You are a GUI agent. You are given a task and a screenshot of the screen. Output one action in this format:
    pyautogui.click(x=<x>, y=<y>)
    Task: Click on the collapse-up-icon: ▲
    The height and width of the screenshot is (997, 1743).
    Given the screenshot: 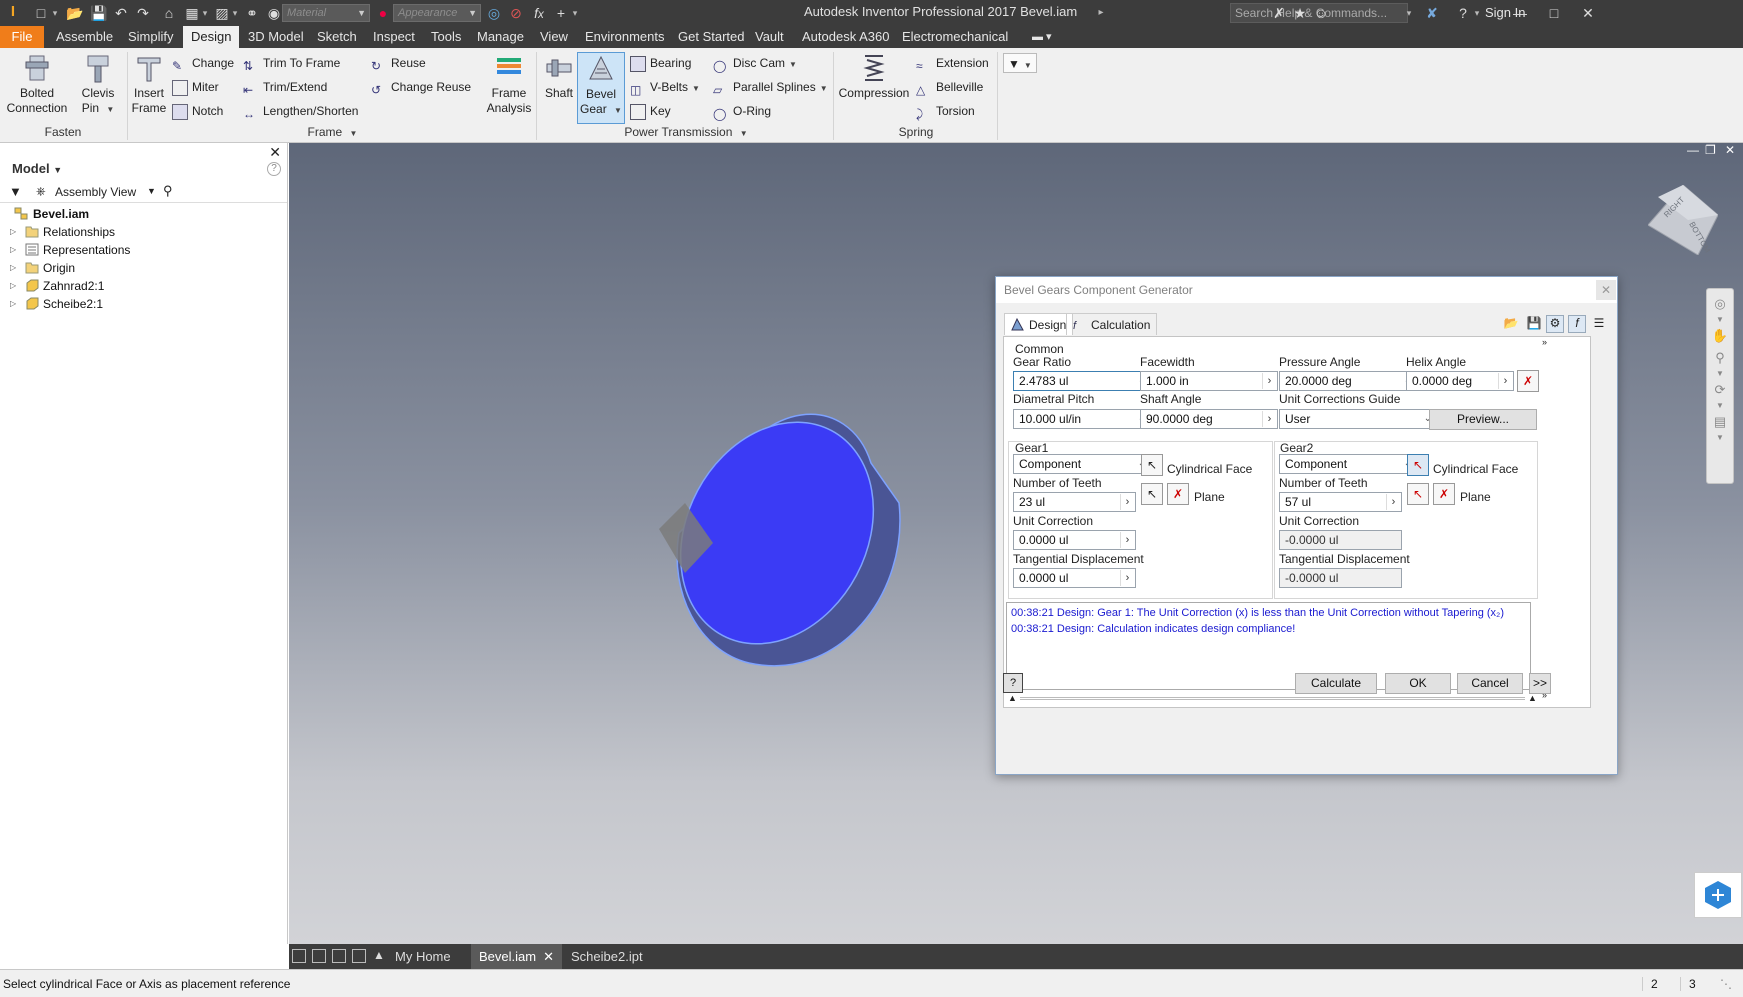 What is the action you would take?
    pyautogui.click(x=1532, y=698)
    